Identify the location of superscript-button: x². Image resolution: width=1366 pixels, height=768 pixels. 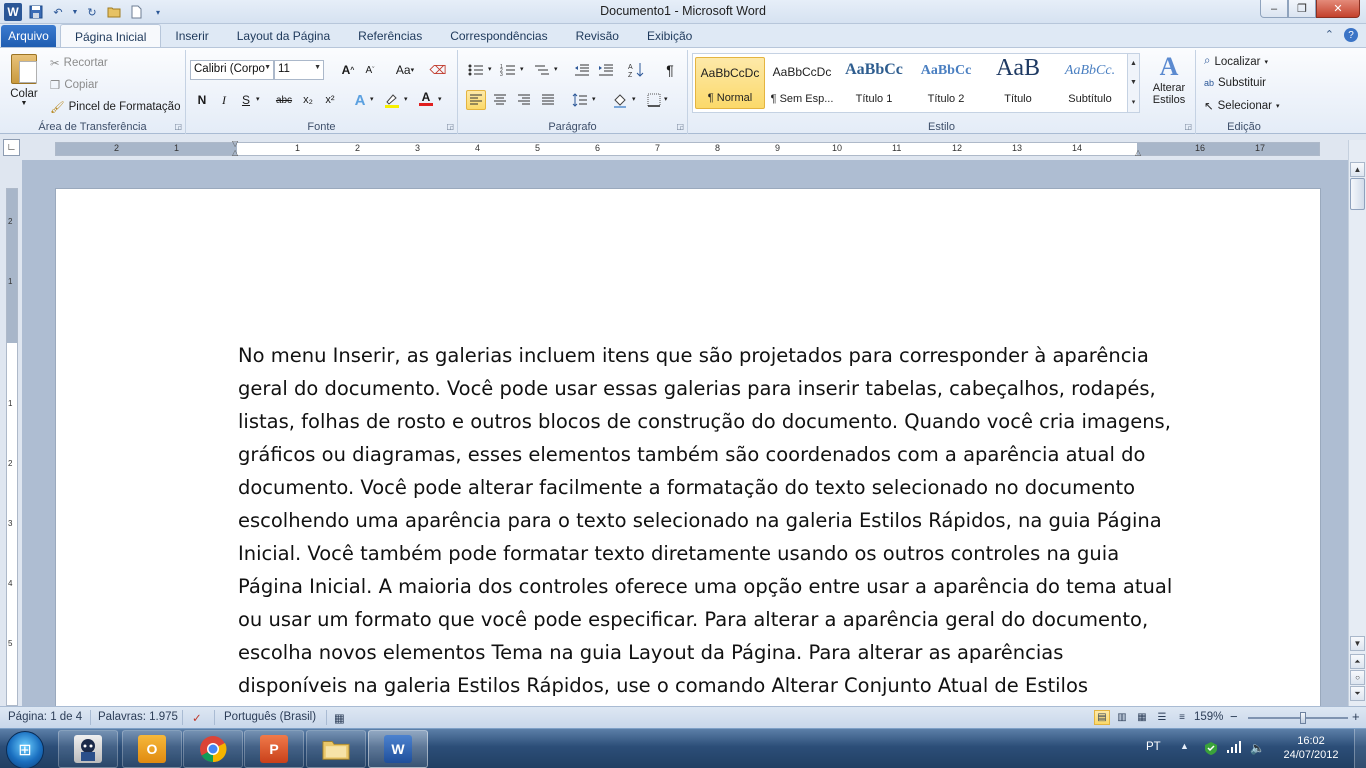
(330, 100).